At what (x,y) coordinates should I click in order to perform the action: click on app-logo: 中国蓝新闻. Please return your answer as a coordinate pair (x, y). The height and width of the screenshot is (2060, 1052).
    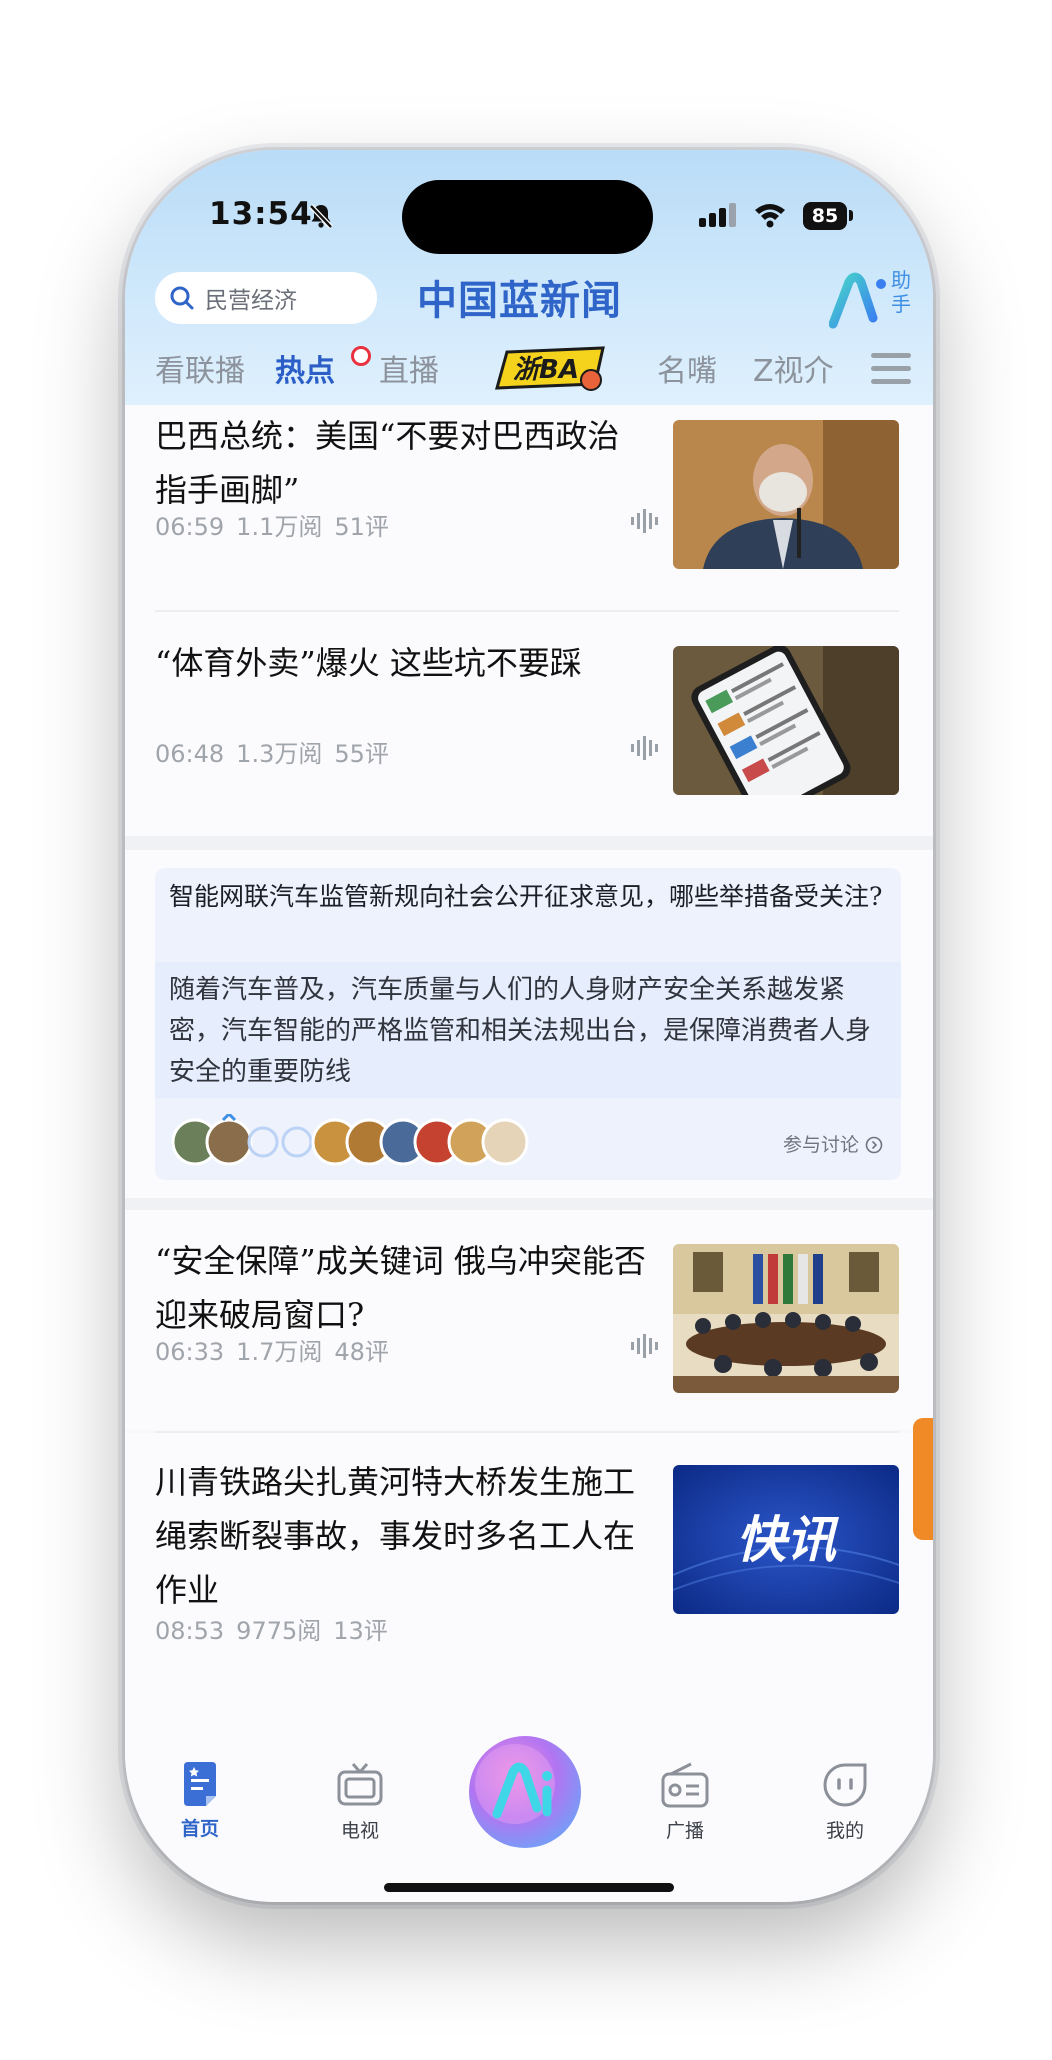
    Looking at the image, I should click on (519, 300).